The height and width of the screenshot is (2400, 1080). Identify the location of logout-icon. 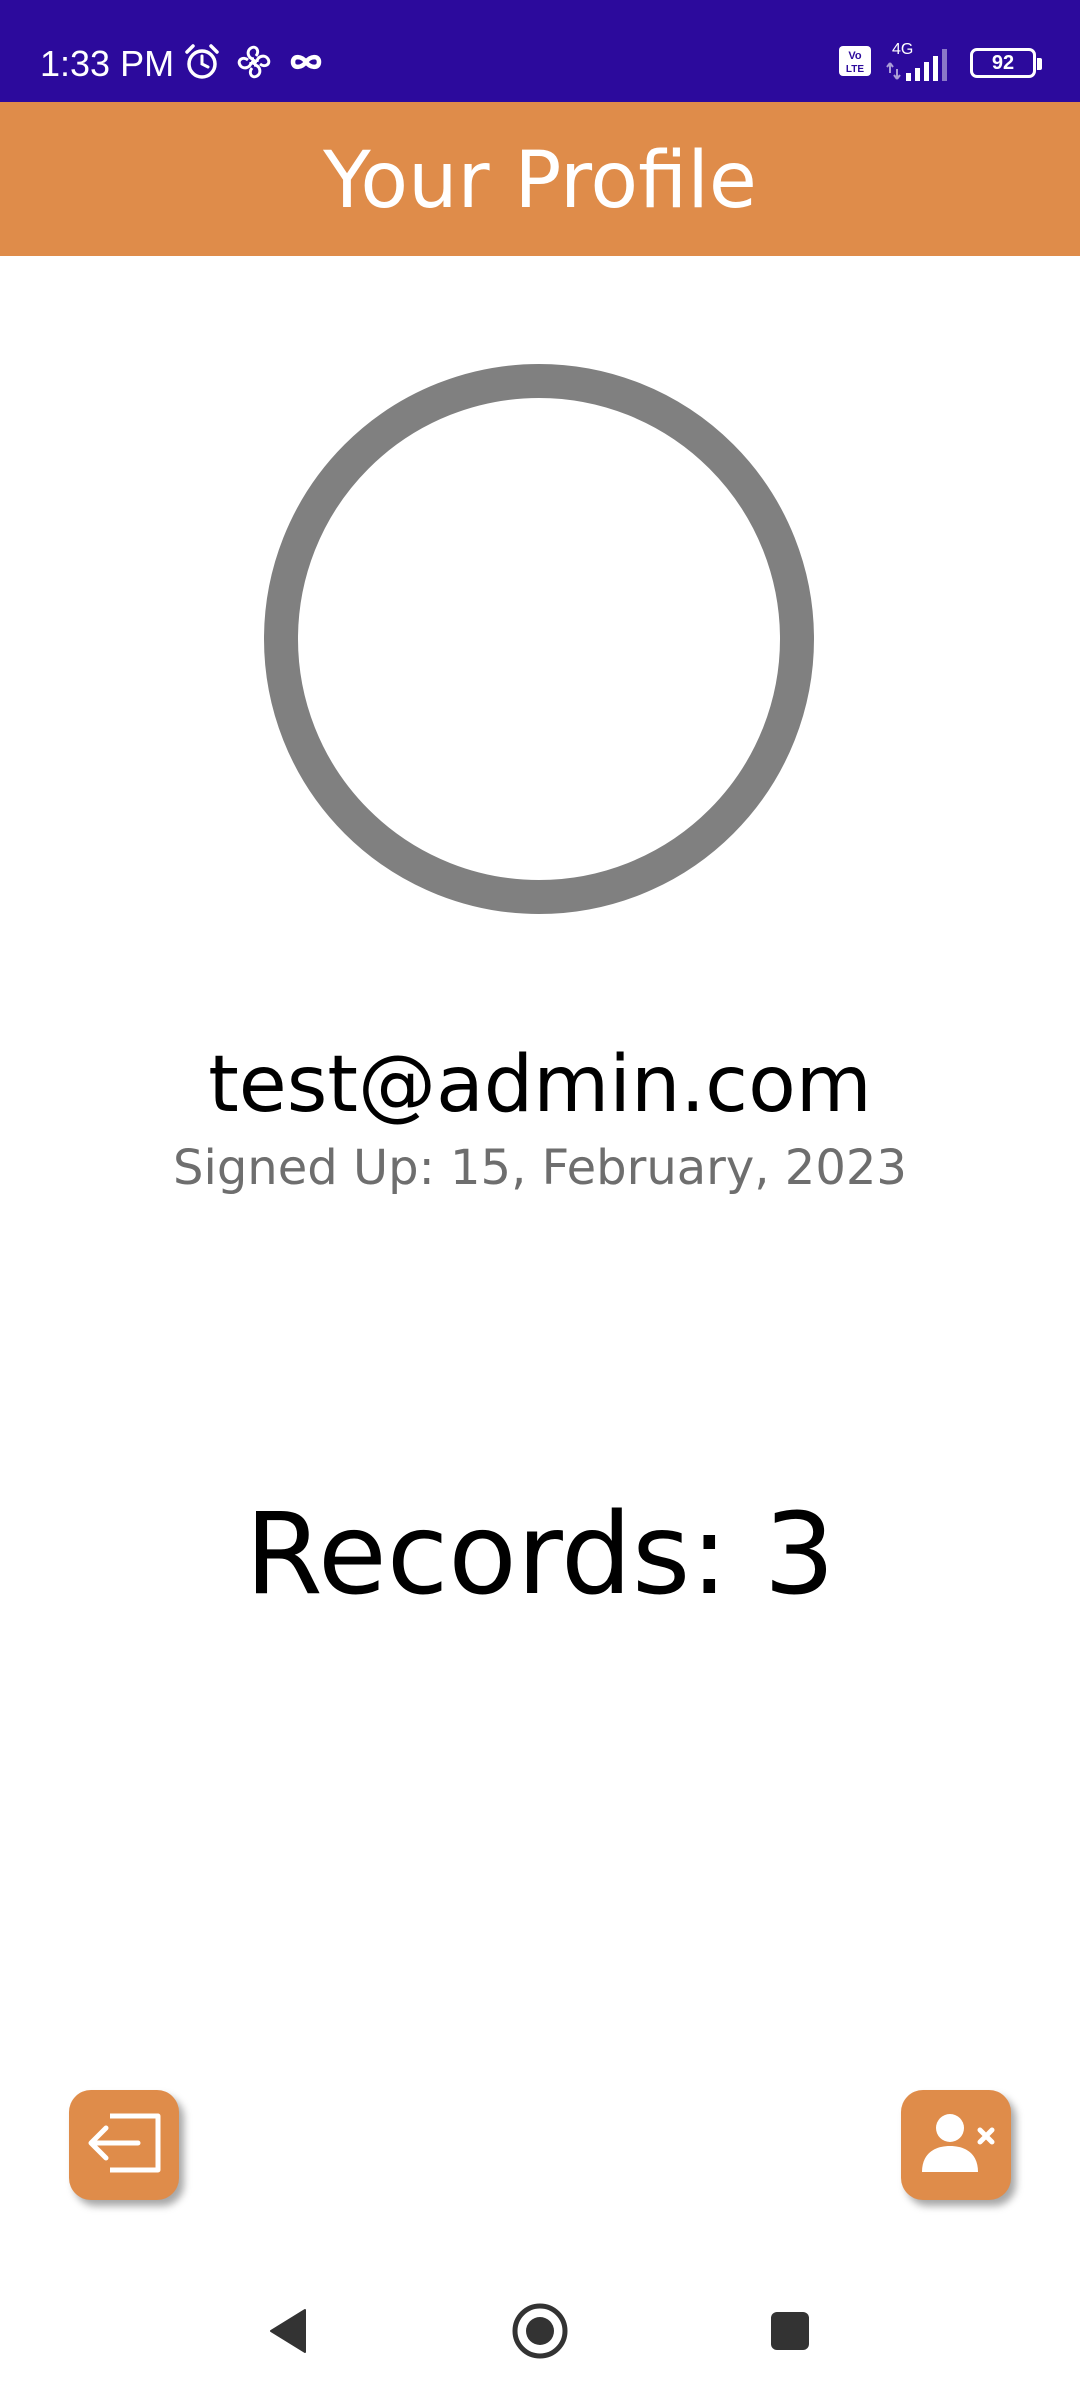
(124, 2145).